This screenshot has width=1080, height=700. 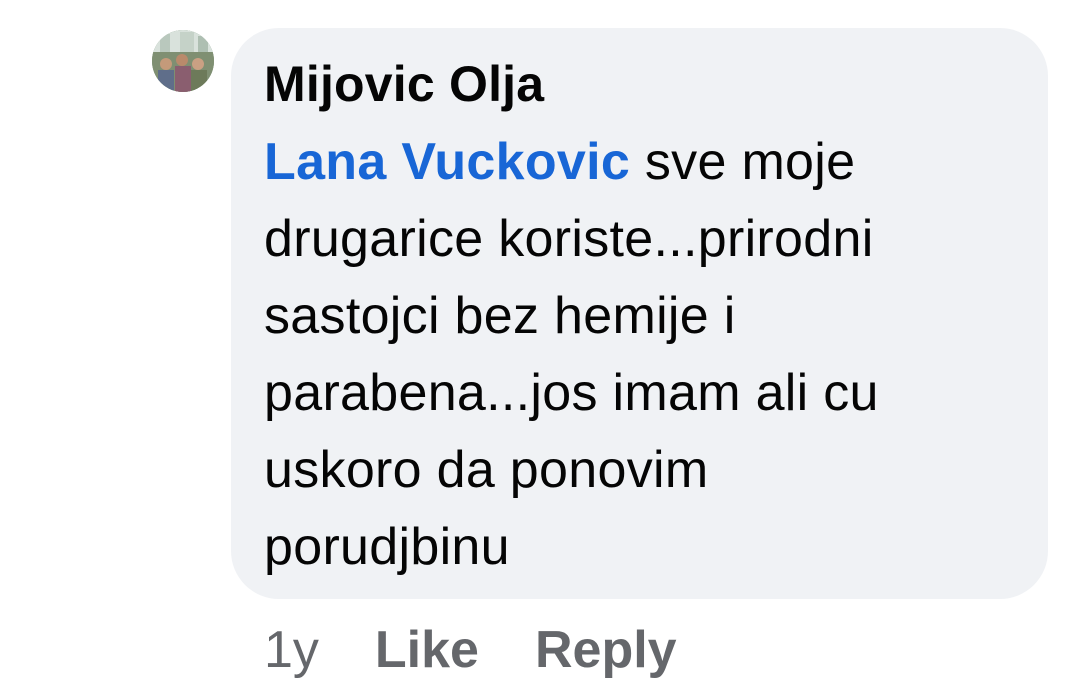 I want to click on comment-line-3: sastojci bez hemije i, so click(x=500, y=316).